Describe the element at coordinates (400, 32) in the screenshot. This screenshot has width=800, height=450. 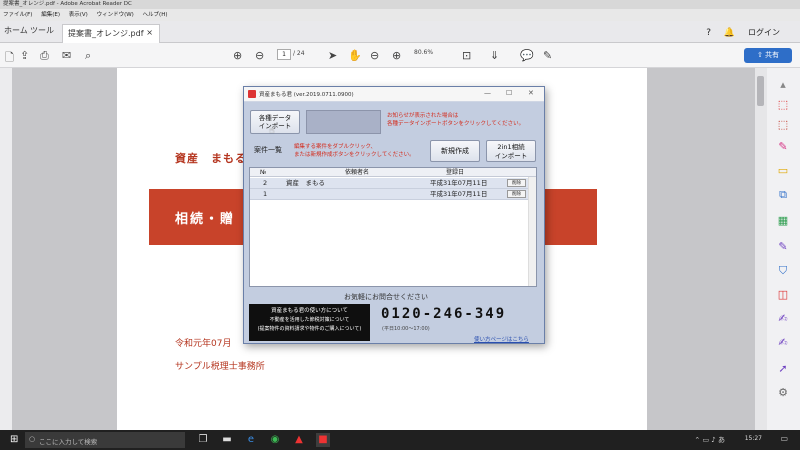
I see `tab-bar: ホーム ツール 提案書_オレンジ.pdf × ? 🔔 ログイン` at that location.